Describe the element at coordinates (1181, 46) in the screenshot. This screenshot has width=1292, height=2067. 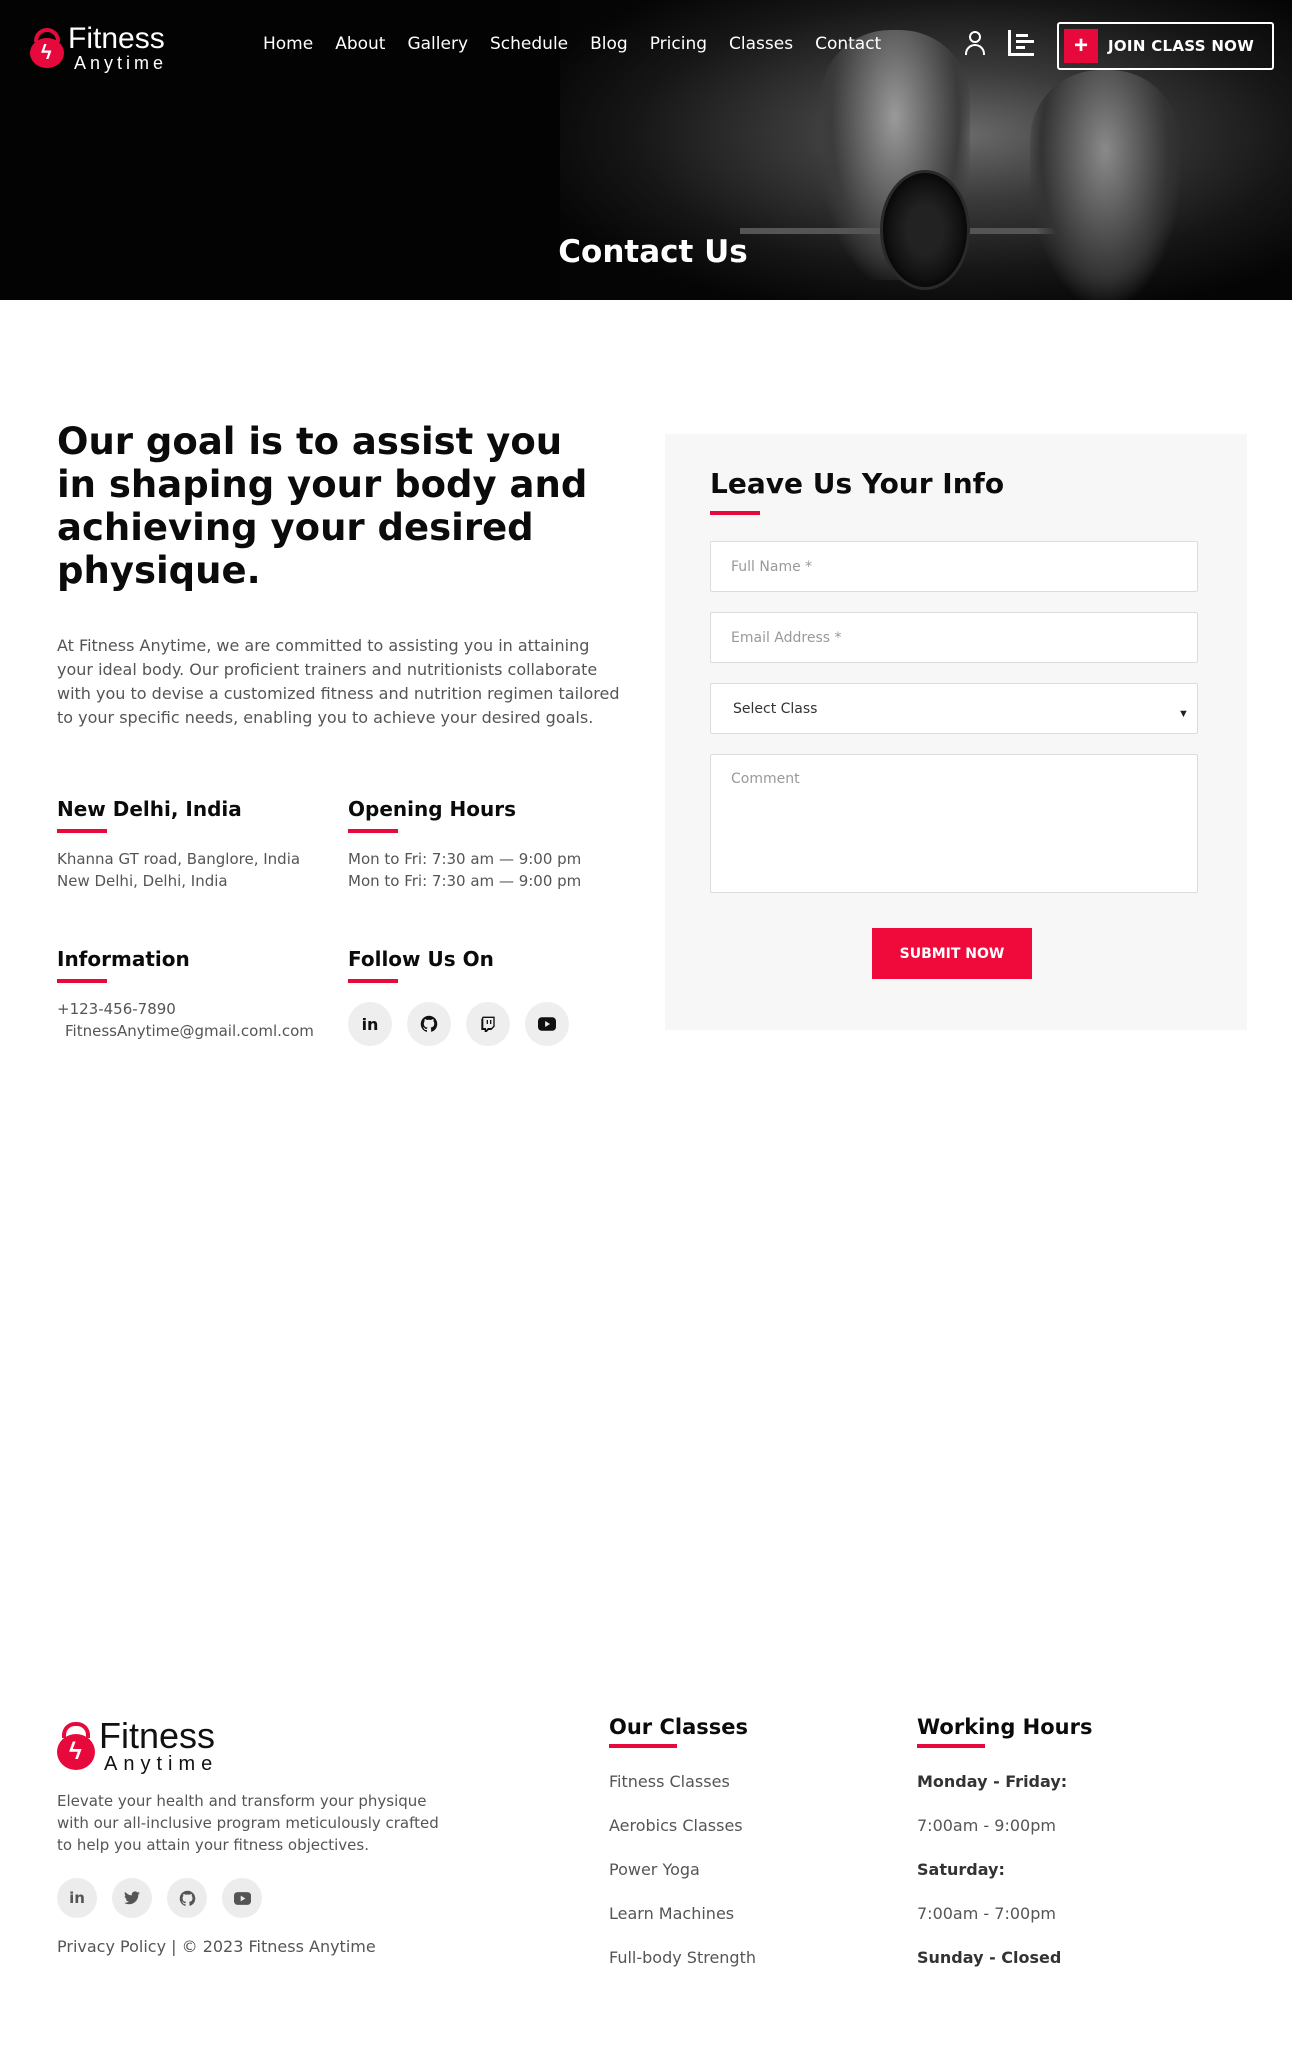
I see `join-class-label: JOIN CLASS NOW` at that location.